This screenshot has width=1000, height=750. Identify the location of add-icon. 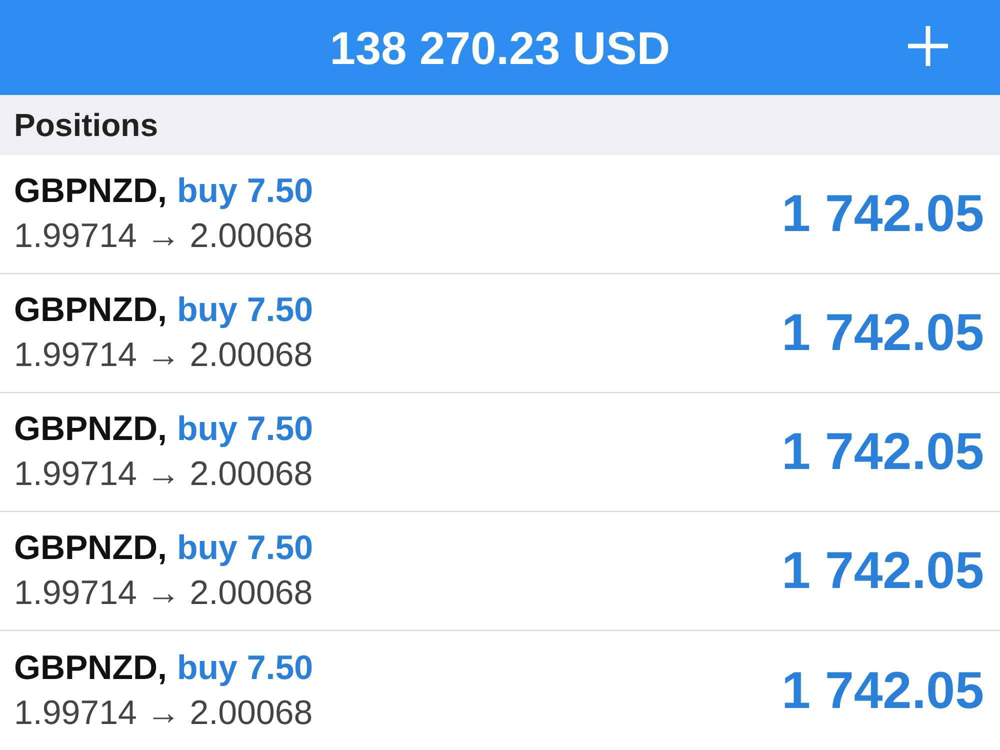
(928, 46).